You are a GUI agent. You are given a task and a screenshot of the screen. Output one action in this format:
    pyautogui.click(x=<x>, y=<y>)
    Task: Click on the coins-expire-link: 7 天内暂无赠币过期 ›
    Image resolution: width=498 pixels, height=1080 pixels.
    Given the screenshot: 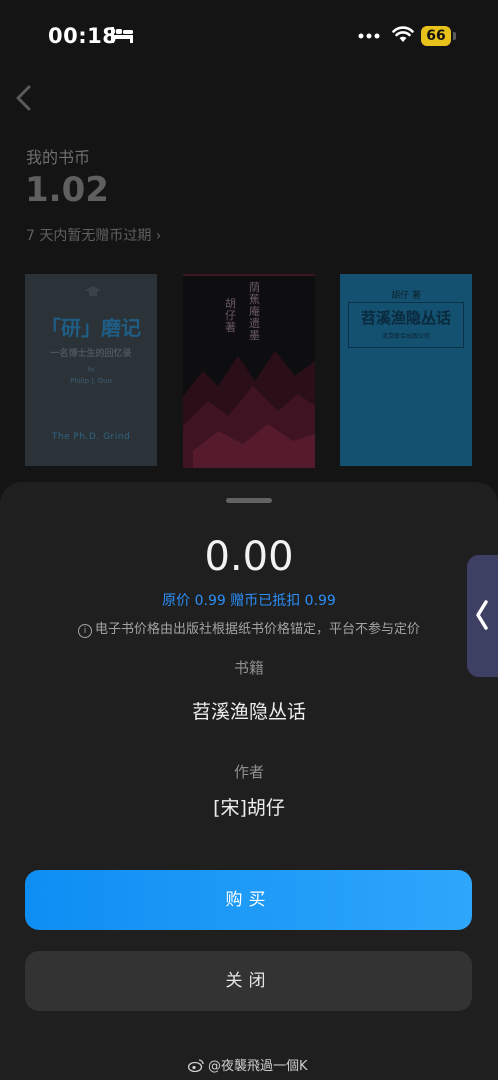 What is the action you would take?
    pyautogui.click(x=93, y=235)
    